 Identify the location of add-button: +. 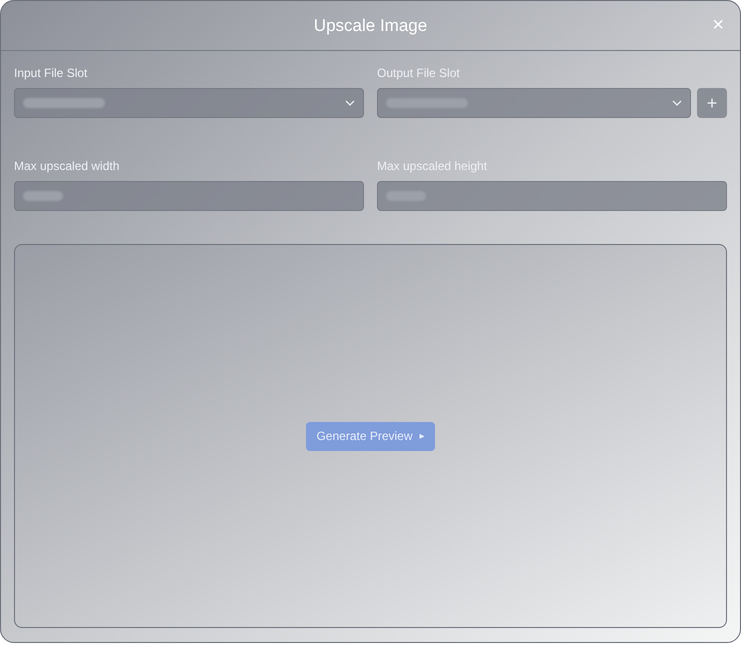
(712, 103).